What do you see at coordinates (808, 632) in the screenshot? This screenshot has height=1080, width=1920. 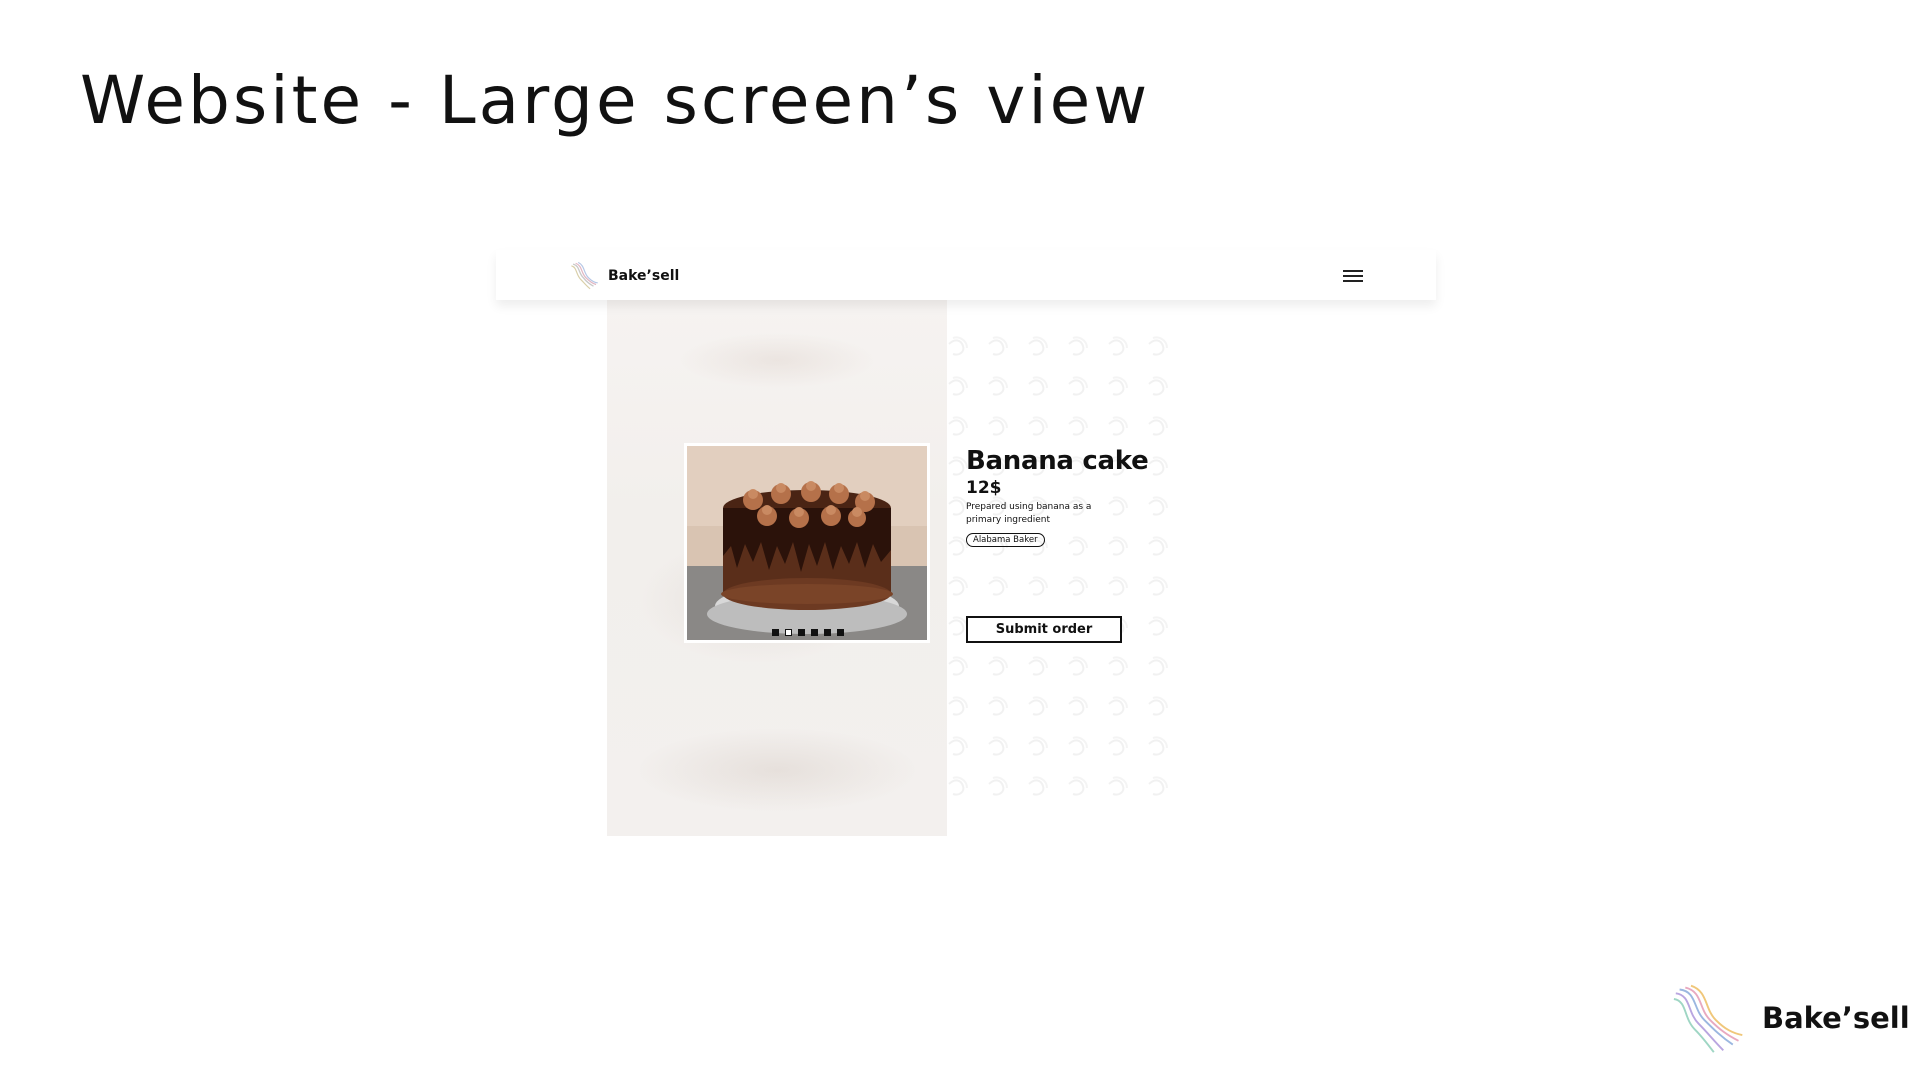 I see `carousel-indicators` at bounding box center [808, 632].